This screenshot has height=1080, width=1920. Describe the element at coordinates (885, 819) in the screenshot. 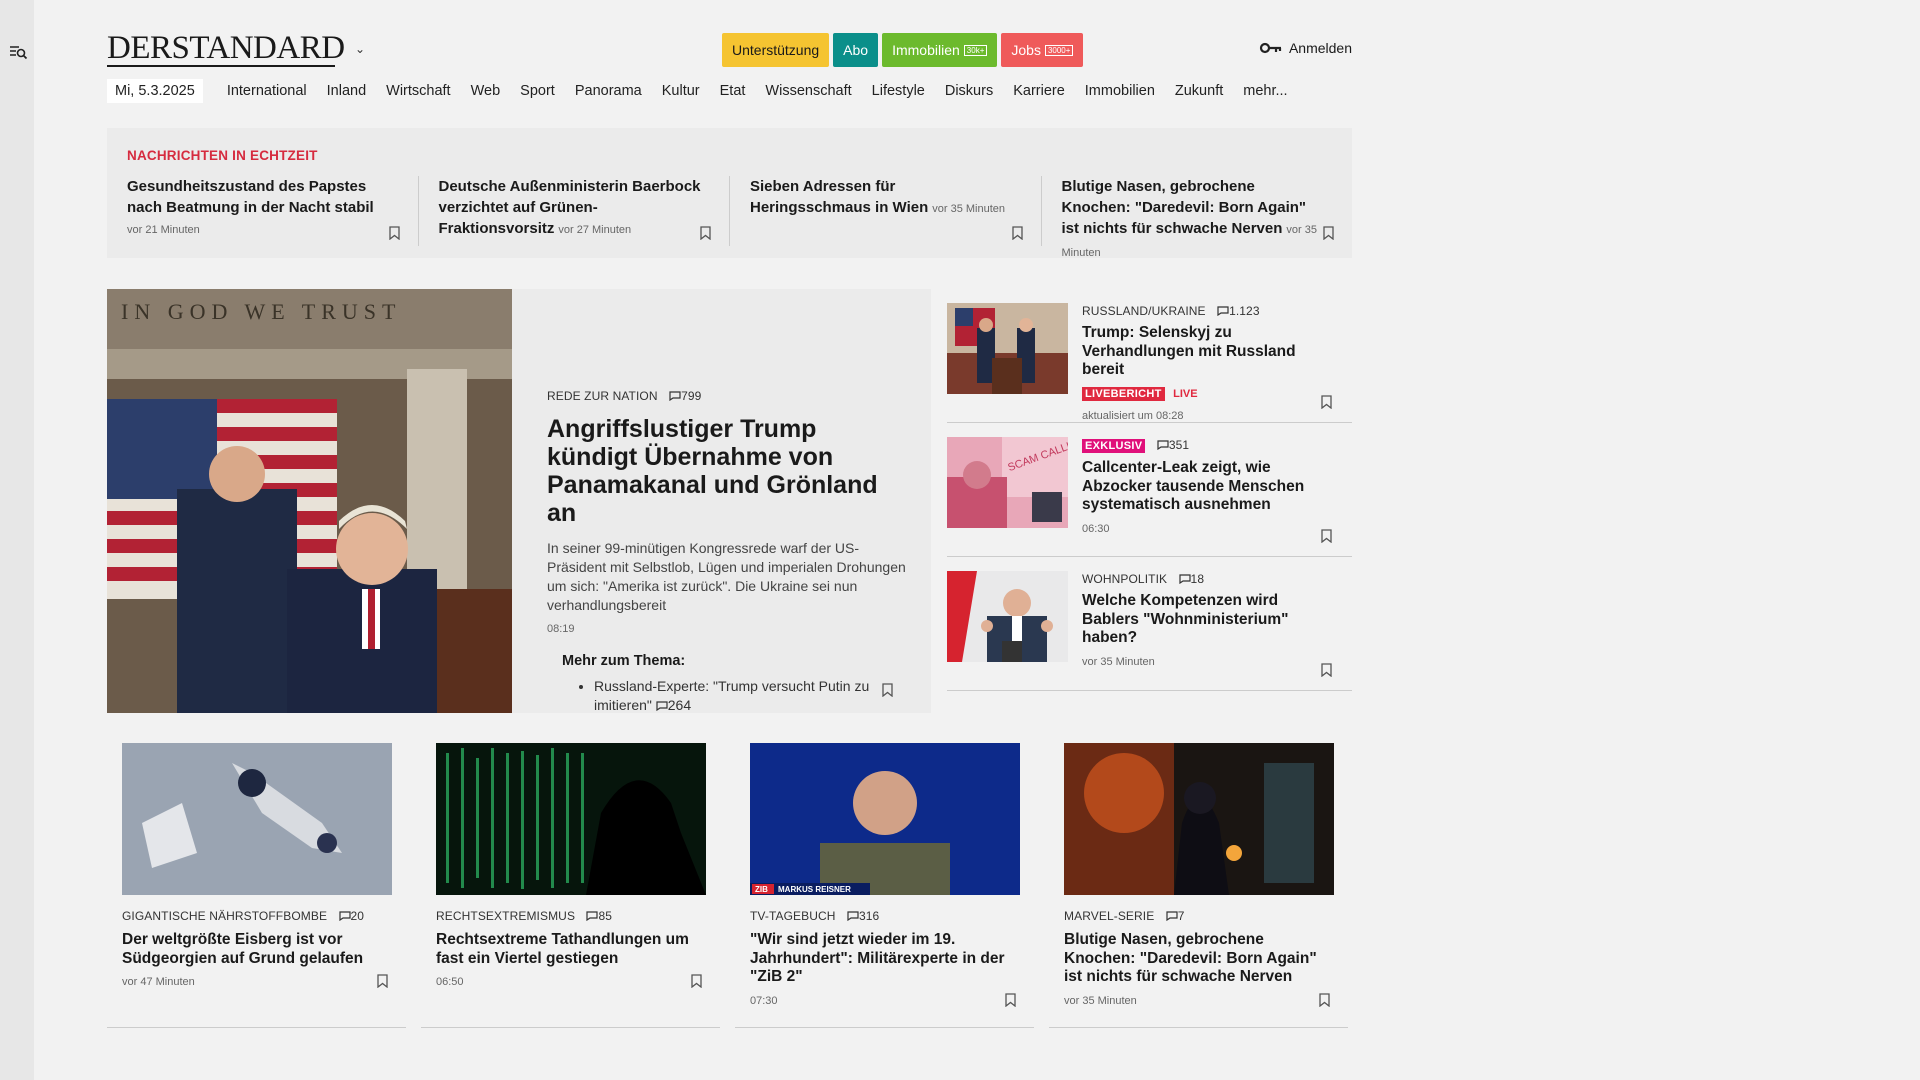

I see `story-image: ZIB MARKUS REISNER` at that location.